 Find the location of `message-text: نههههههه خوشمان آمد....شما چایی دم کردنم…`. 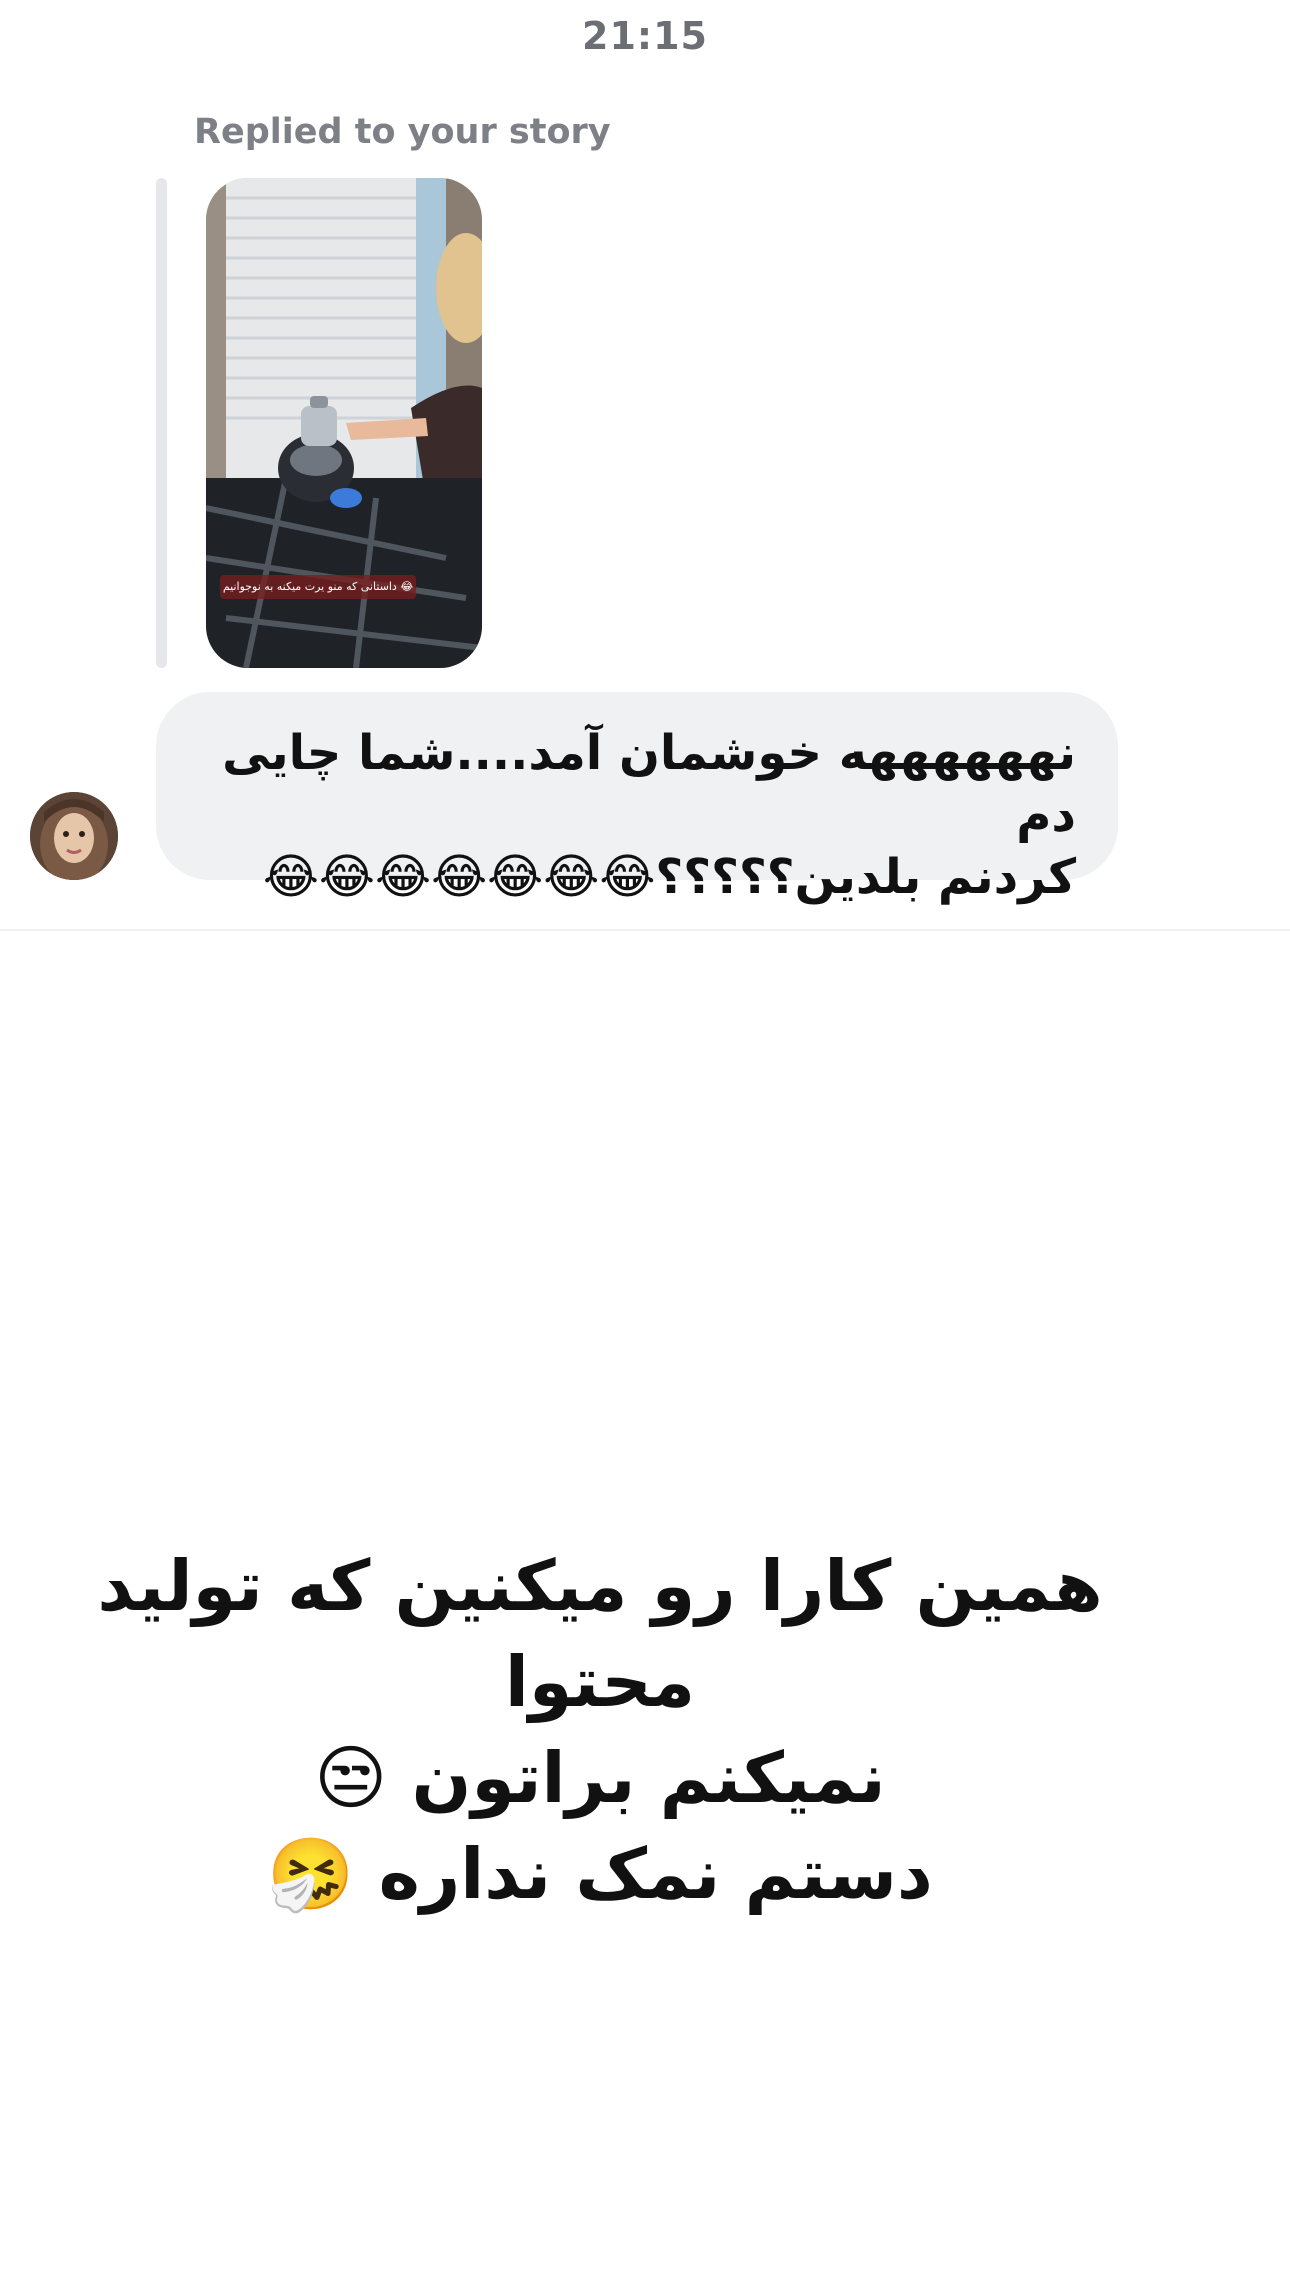

message-text: نههههههه خوشمان آمد....شما چایی دم کردنم… is located at coordinates (649, 815).